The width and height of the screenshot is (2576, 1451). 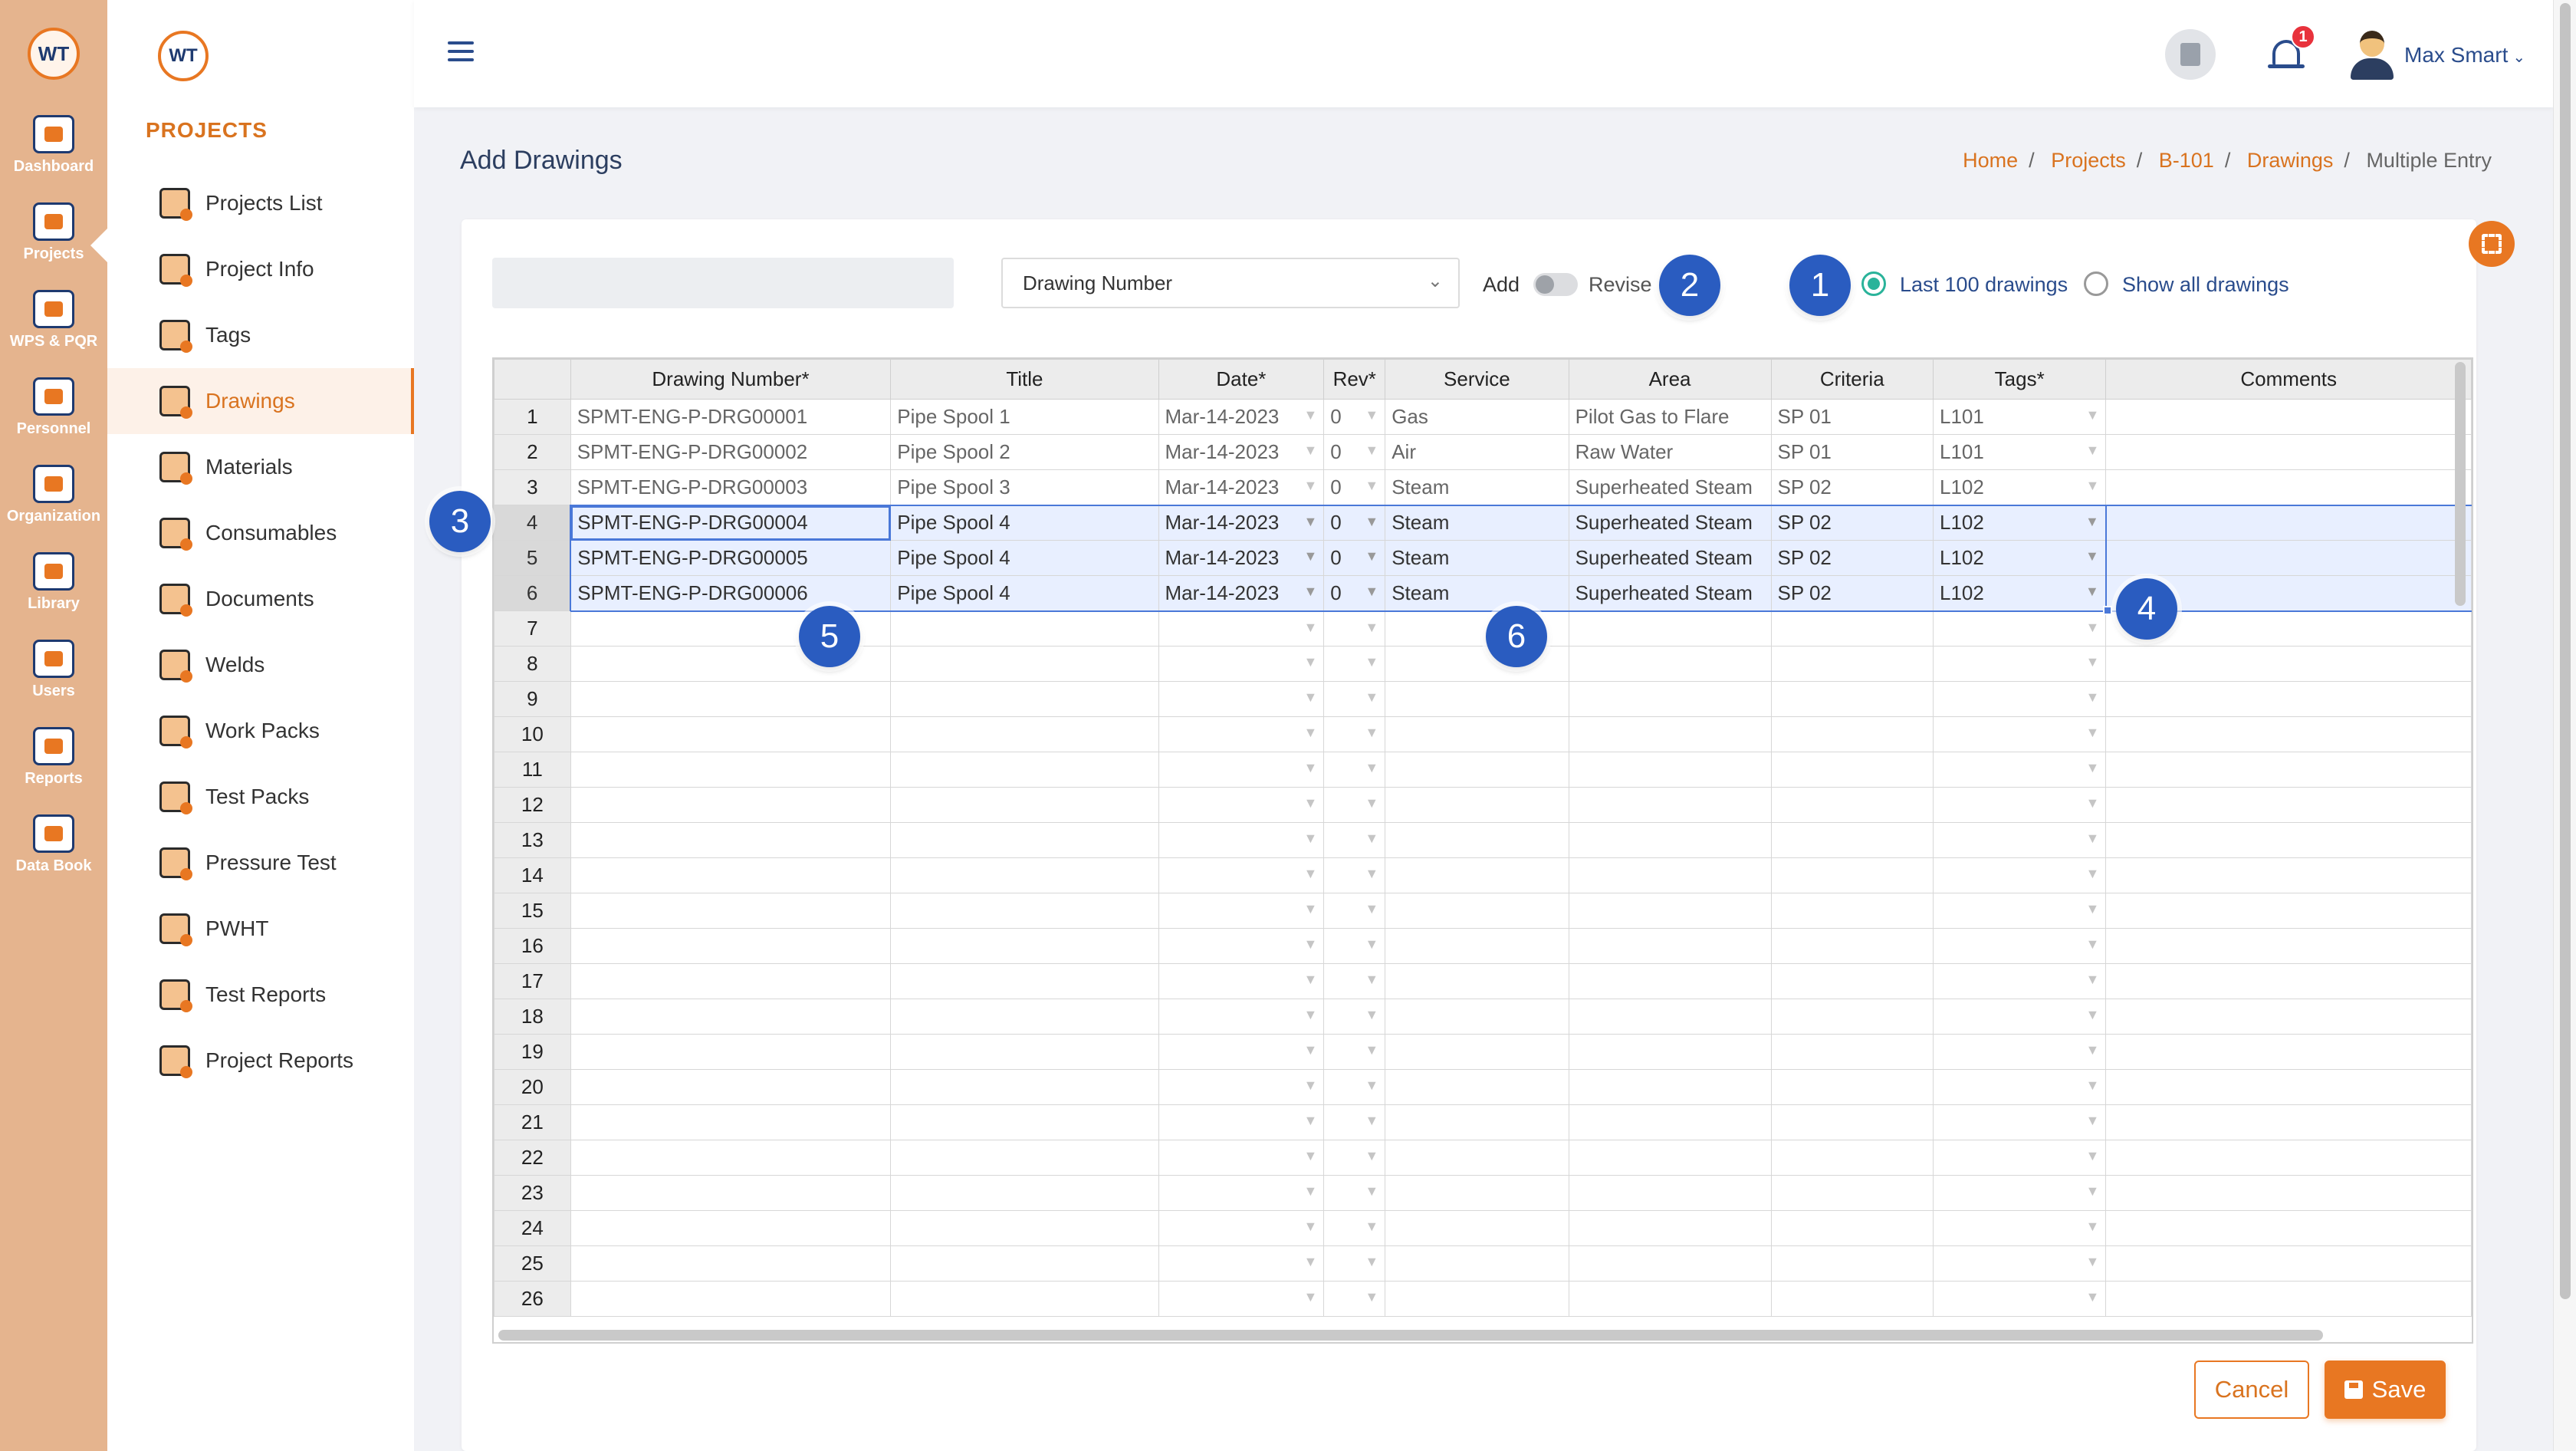 What do you see at coordinates (53, 320) in the screenshot?
I see `rail-item-wps-pqr: WPS & PQR` at bounding box center [53, 320].